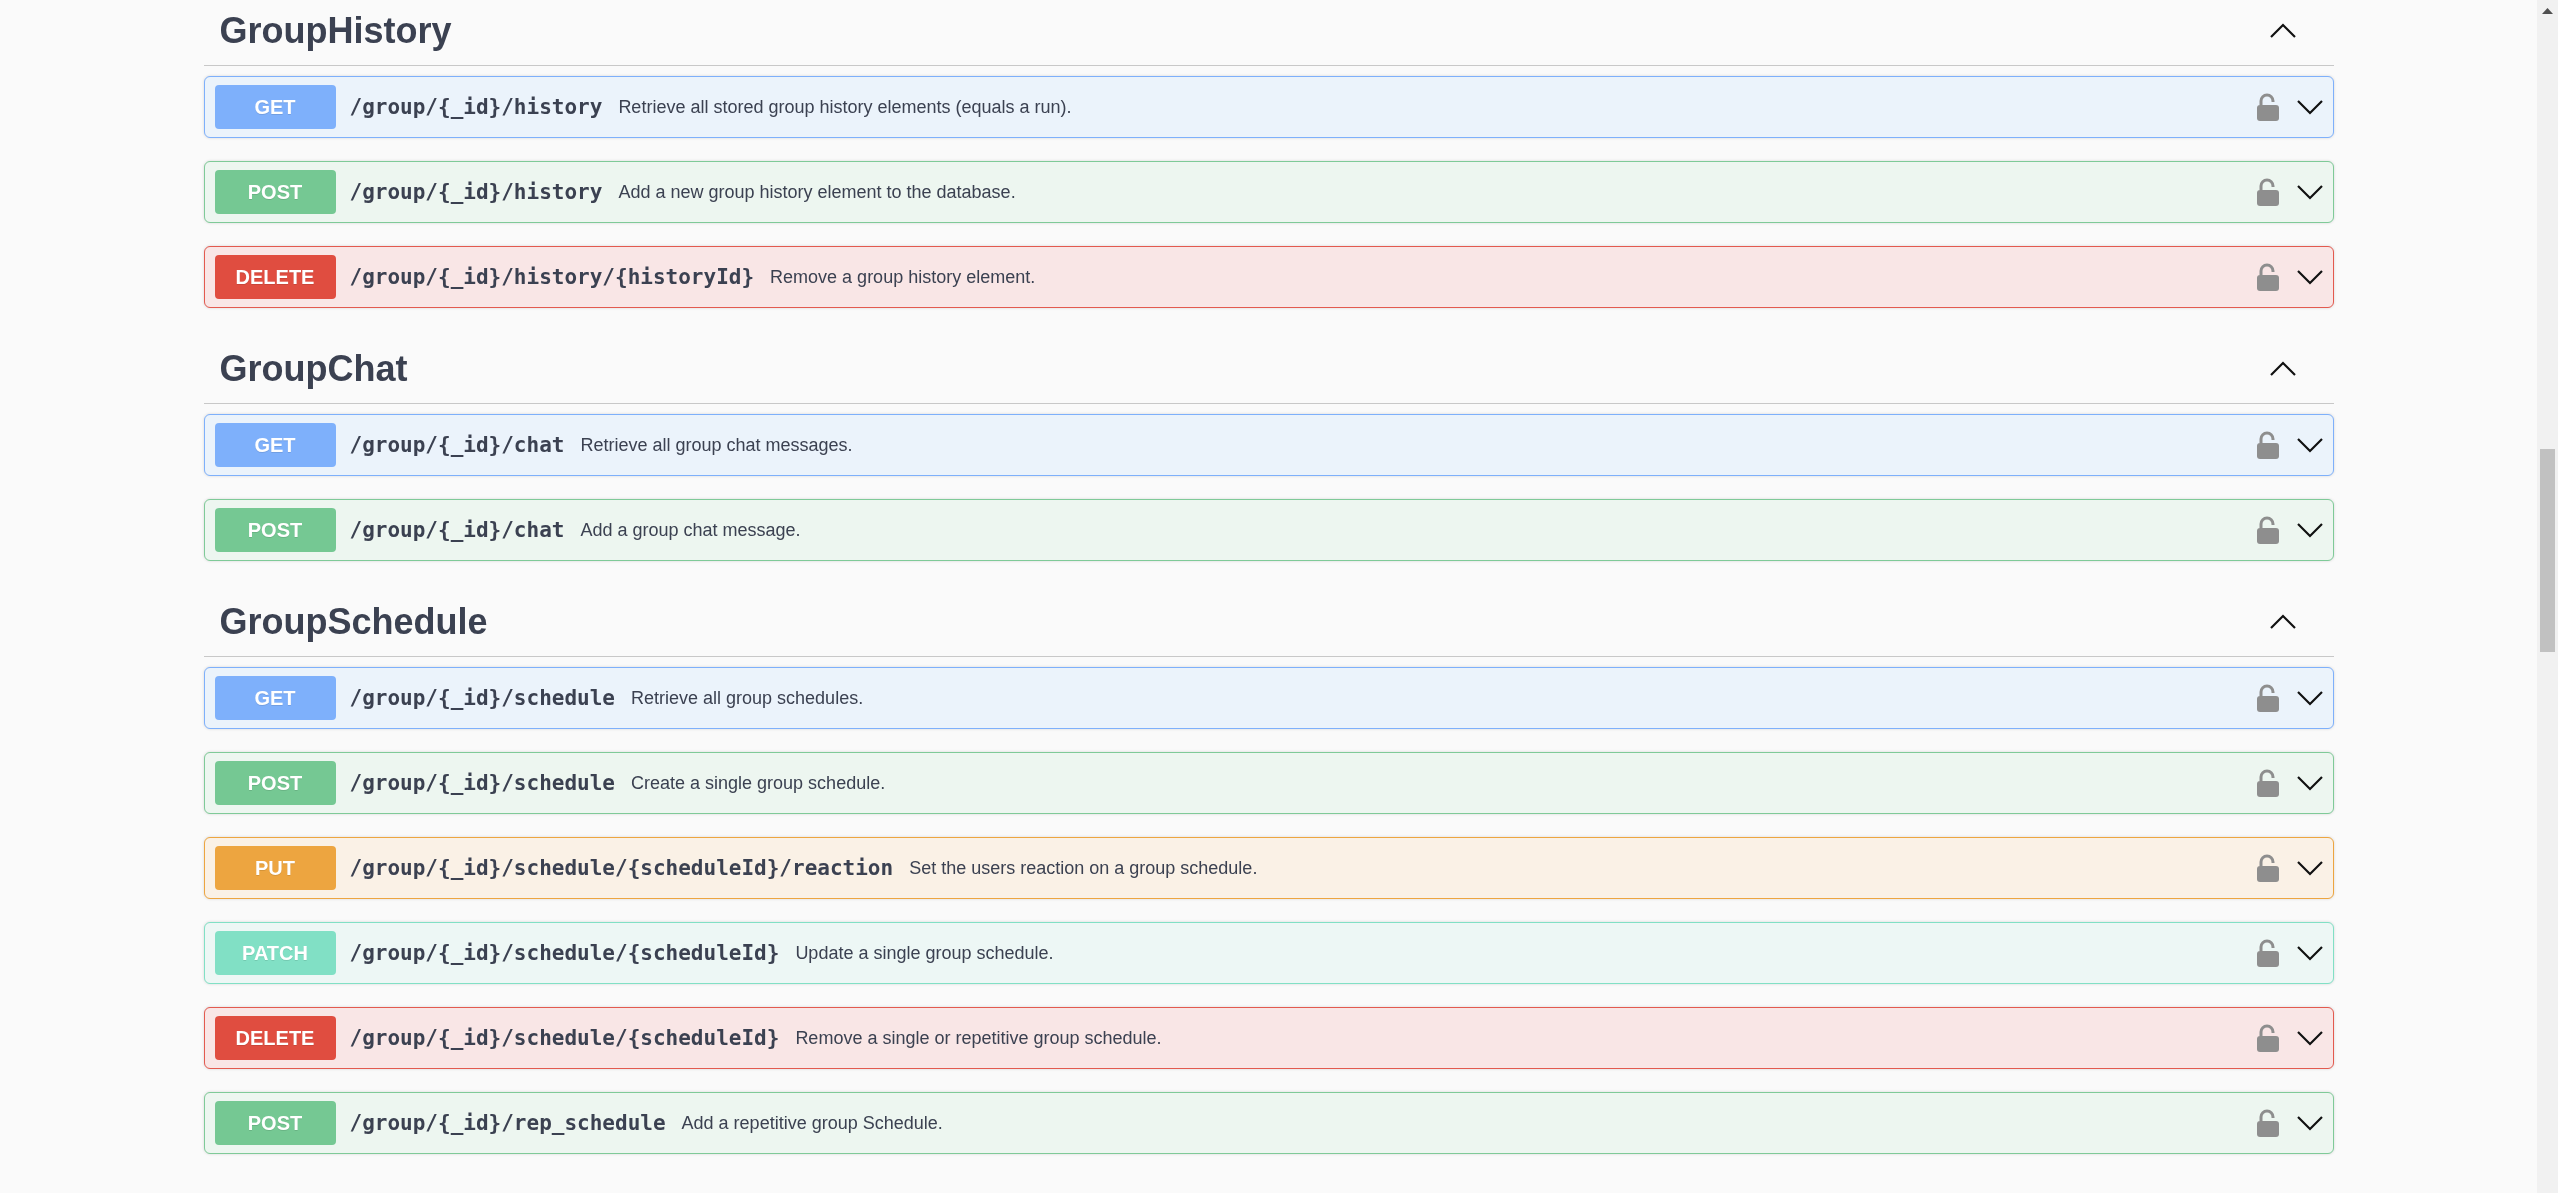 The height and width of the screenshot is (1193, 2558). Describe the element at coordinates (812, 1123) in the screenshot. I see `endpoint-summary: Add a repetitive group Schedule.` at that location.